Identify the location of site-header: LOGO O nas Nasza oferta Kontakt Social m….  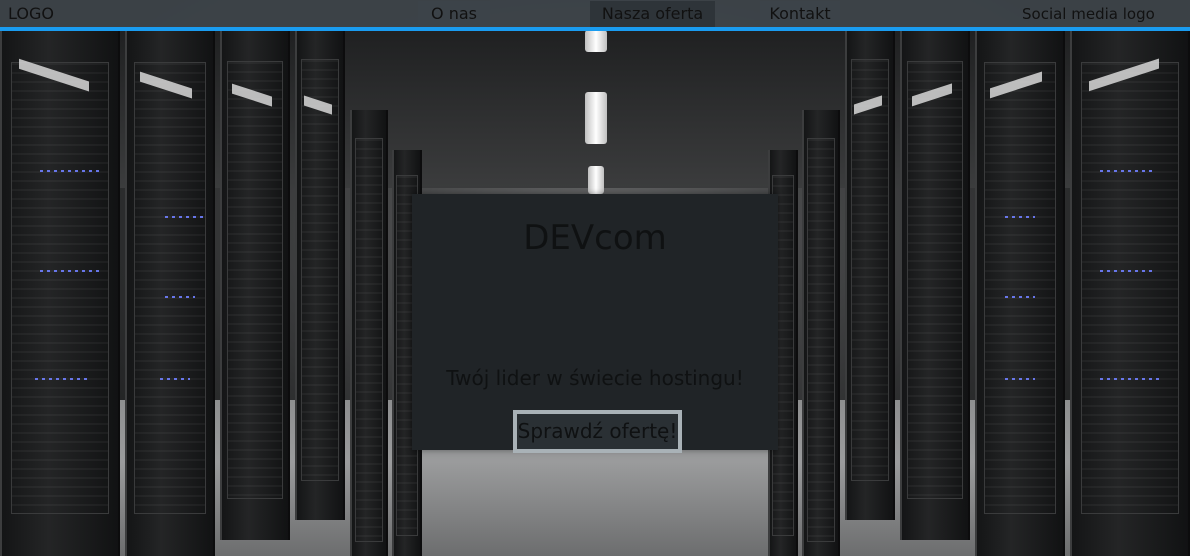
(595, 15).